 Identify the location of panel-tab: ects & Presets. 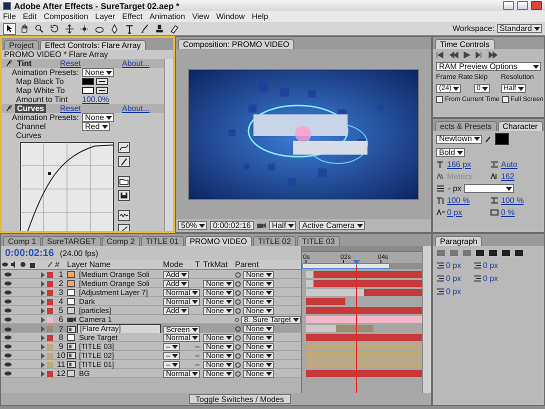
(466, 126).